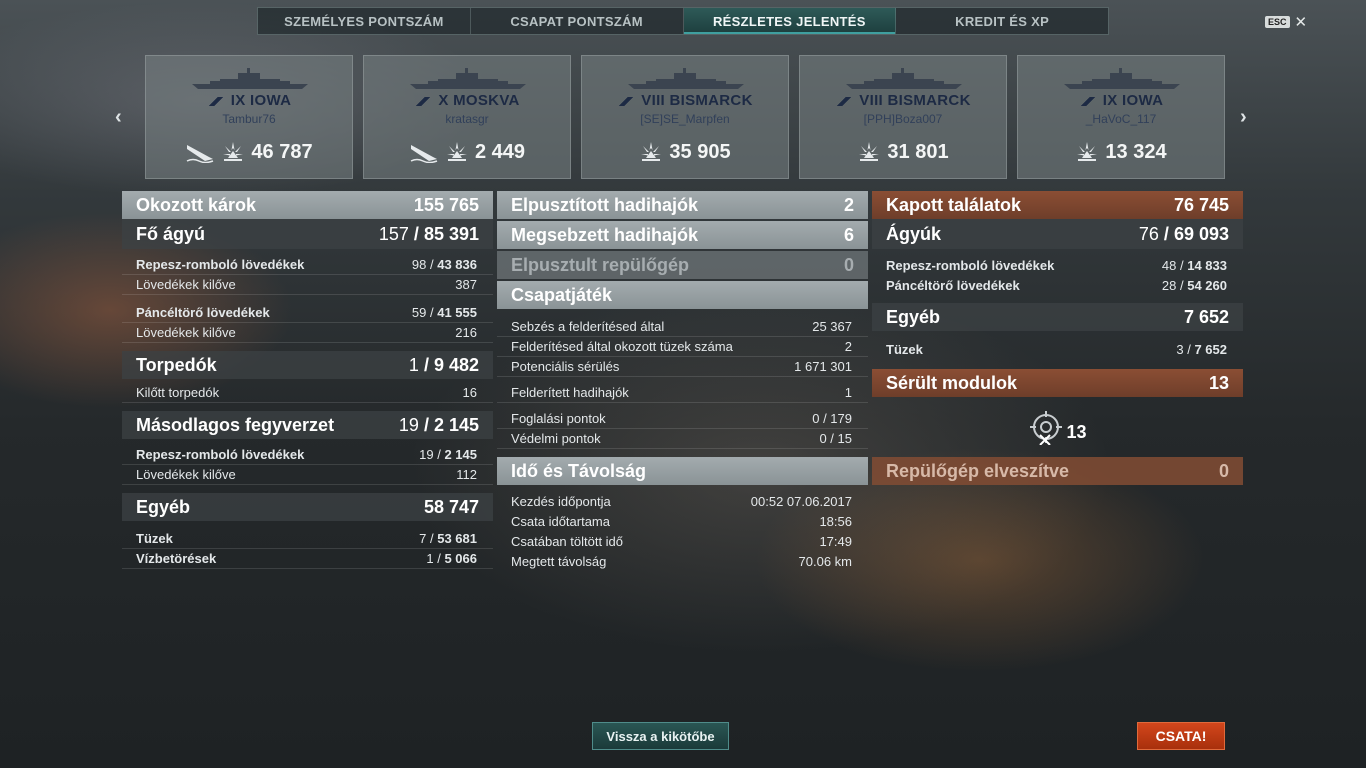 This screenshot has height=768, width=1366. What do you see at coordinates (682, 367) in the screenshot?
I see `potential-damage-row: Potenciális sérülés 1 671 301` at bounding box center [682, 367].